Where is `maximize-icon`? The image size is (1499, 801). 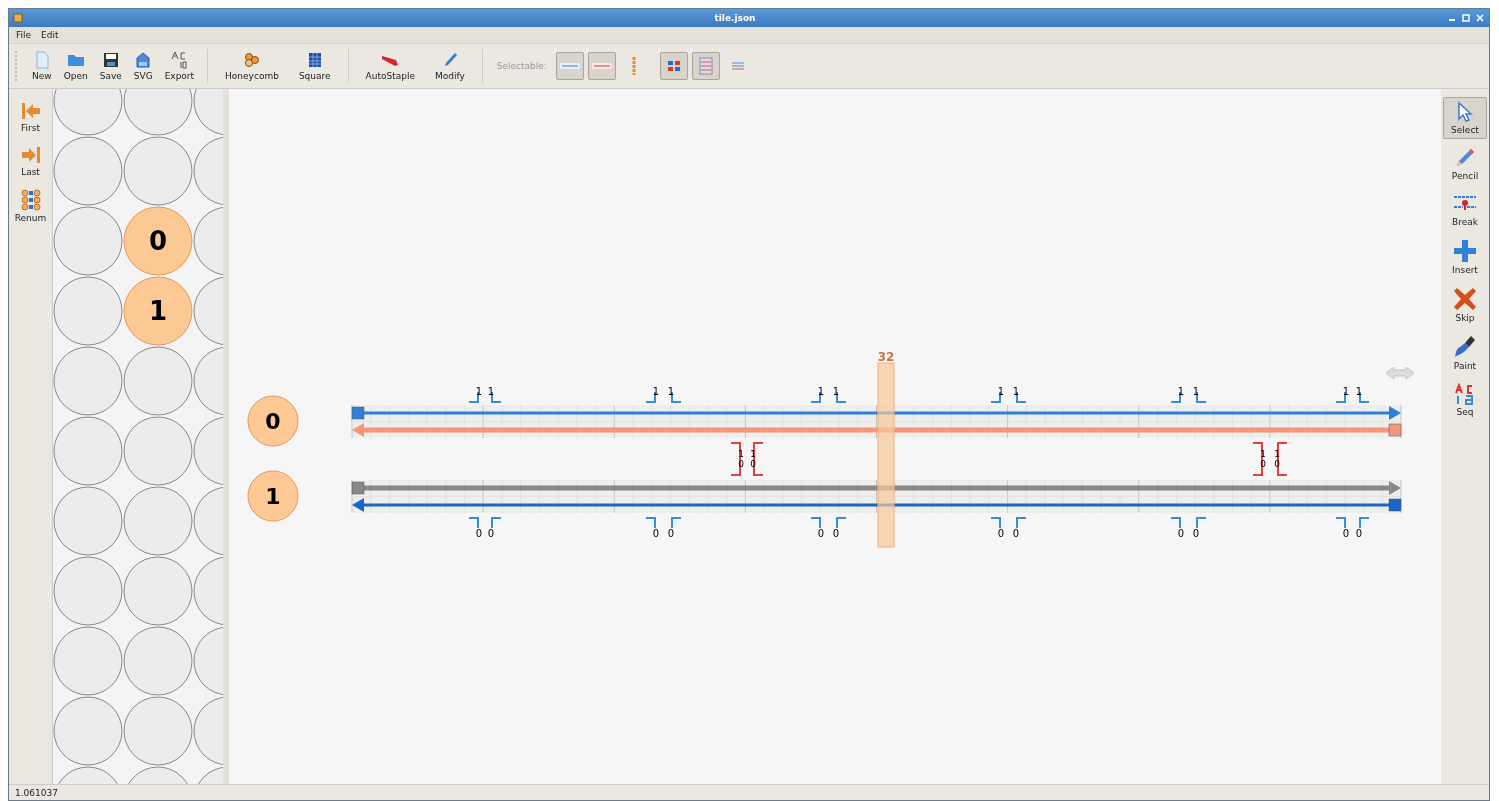
maximize-icon is located at coordinates (1466, 18).